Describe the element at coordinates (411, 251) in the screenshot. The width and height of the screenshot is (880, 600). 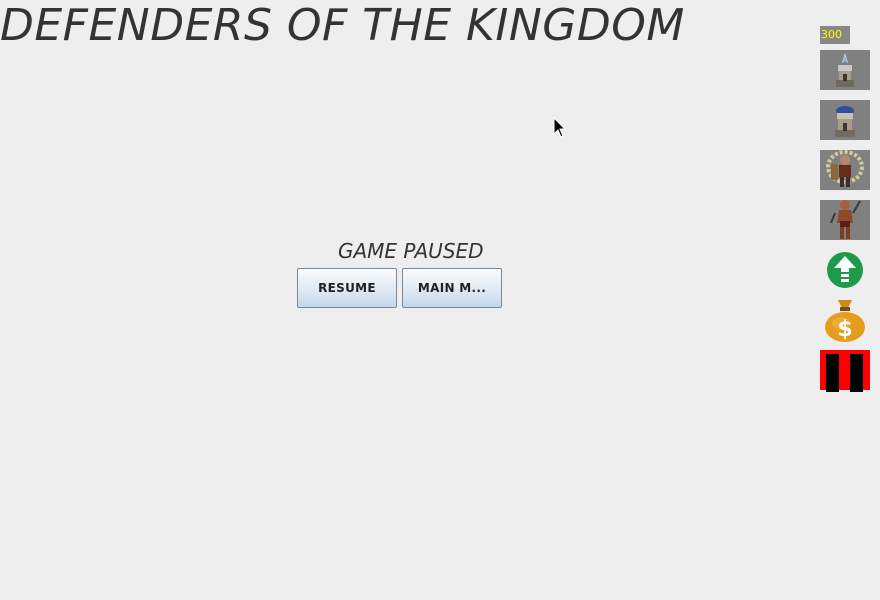
I see `pause-label: GAME PAUSED` at that location.